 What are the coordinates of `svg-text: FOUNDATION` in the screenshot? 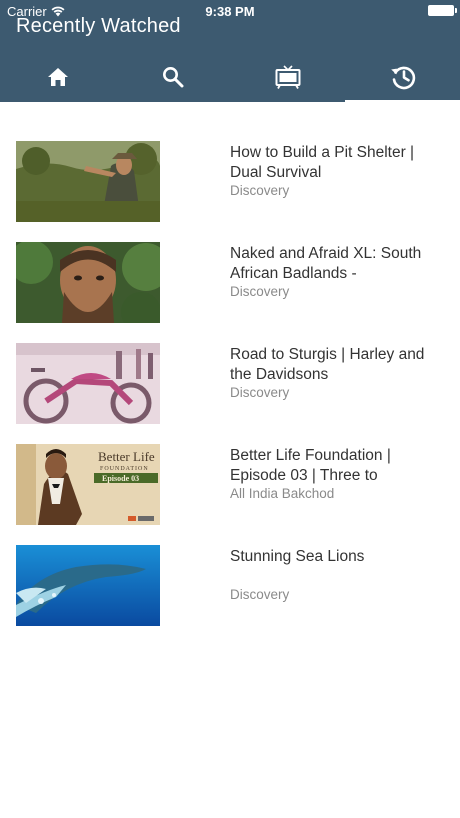 It's located at (124, 469).